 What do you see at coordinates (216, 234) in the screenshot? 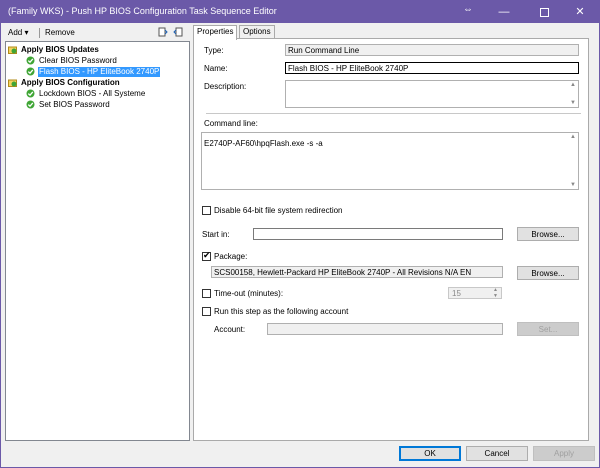
I see `start-in-label: Start in:` at bounding box center [216, 234].